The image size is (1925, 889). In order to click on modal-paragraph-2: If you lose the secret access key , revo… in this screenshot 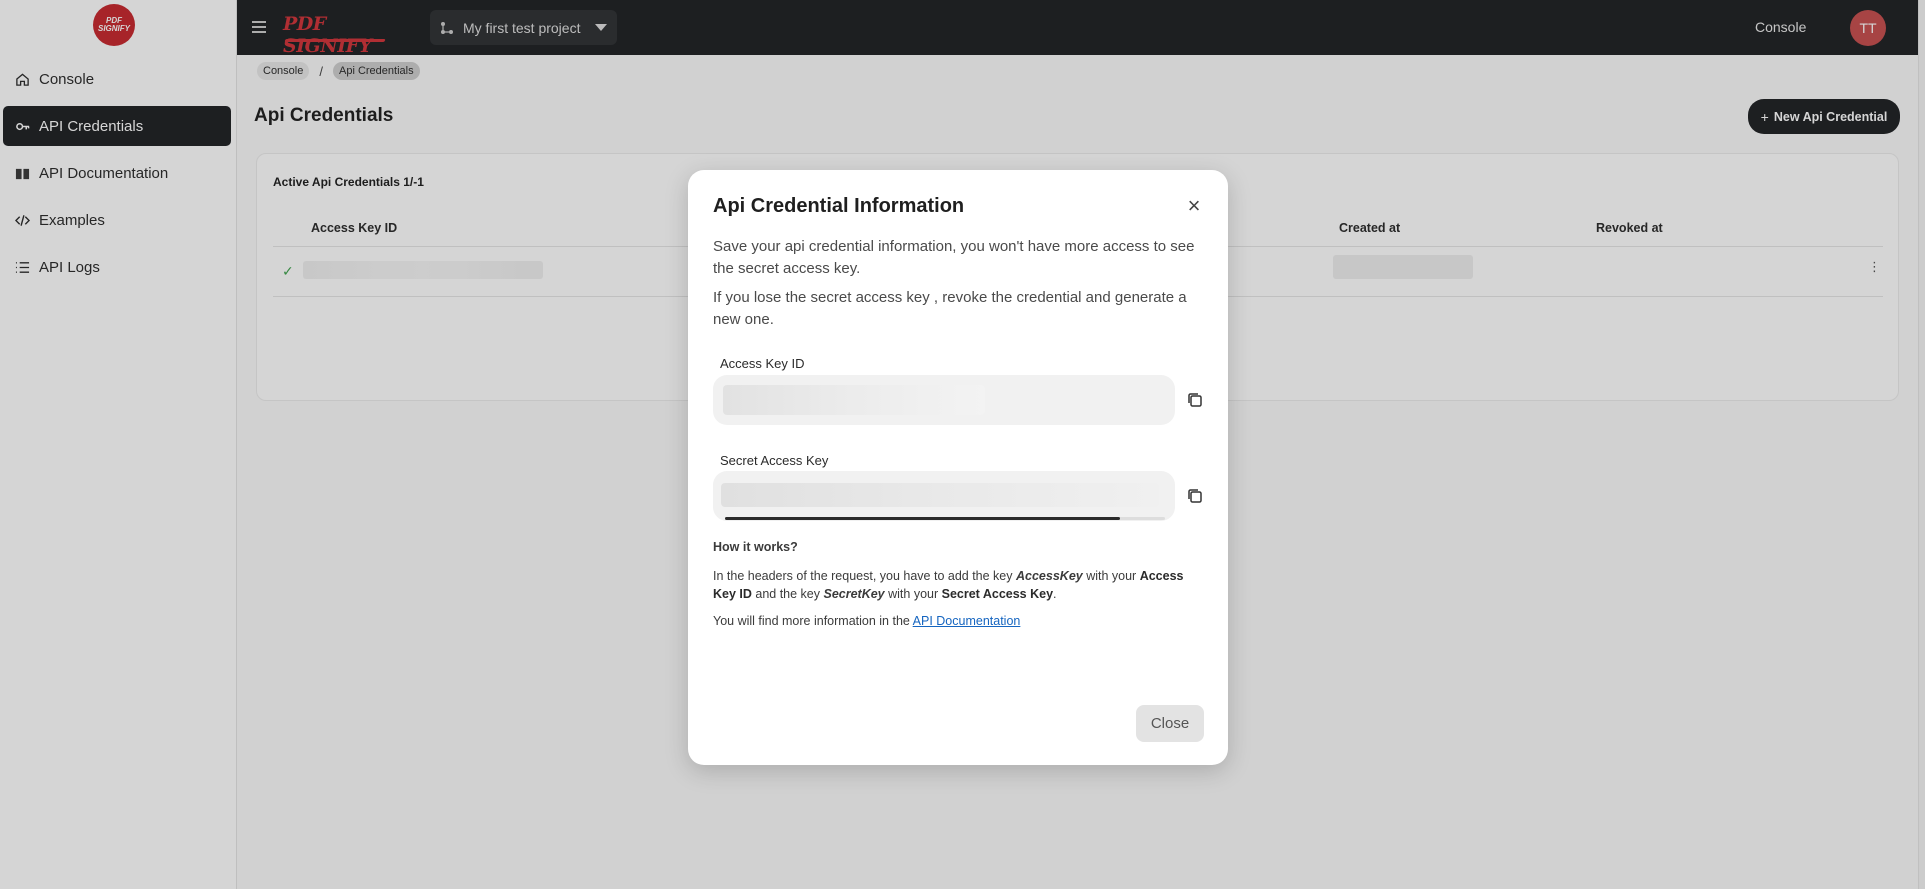, I will do `click(950, 308)`.